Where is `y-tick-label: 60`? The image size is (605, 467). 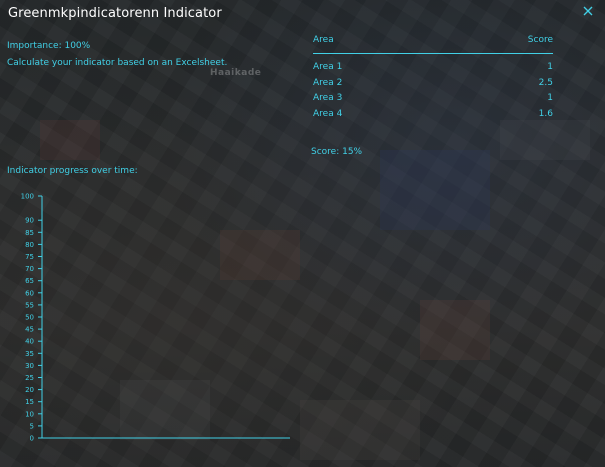
y-tick-label: 60 is located at coordinates (29, 293).